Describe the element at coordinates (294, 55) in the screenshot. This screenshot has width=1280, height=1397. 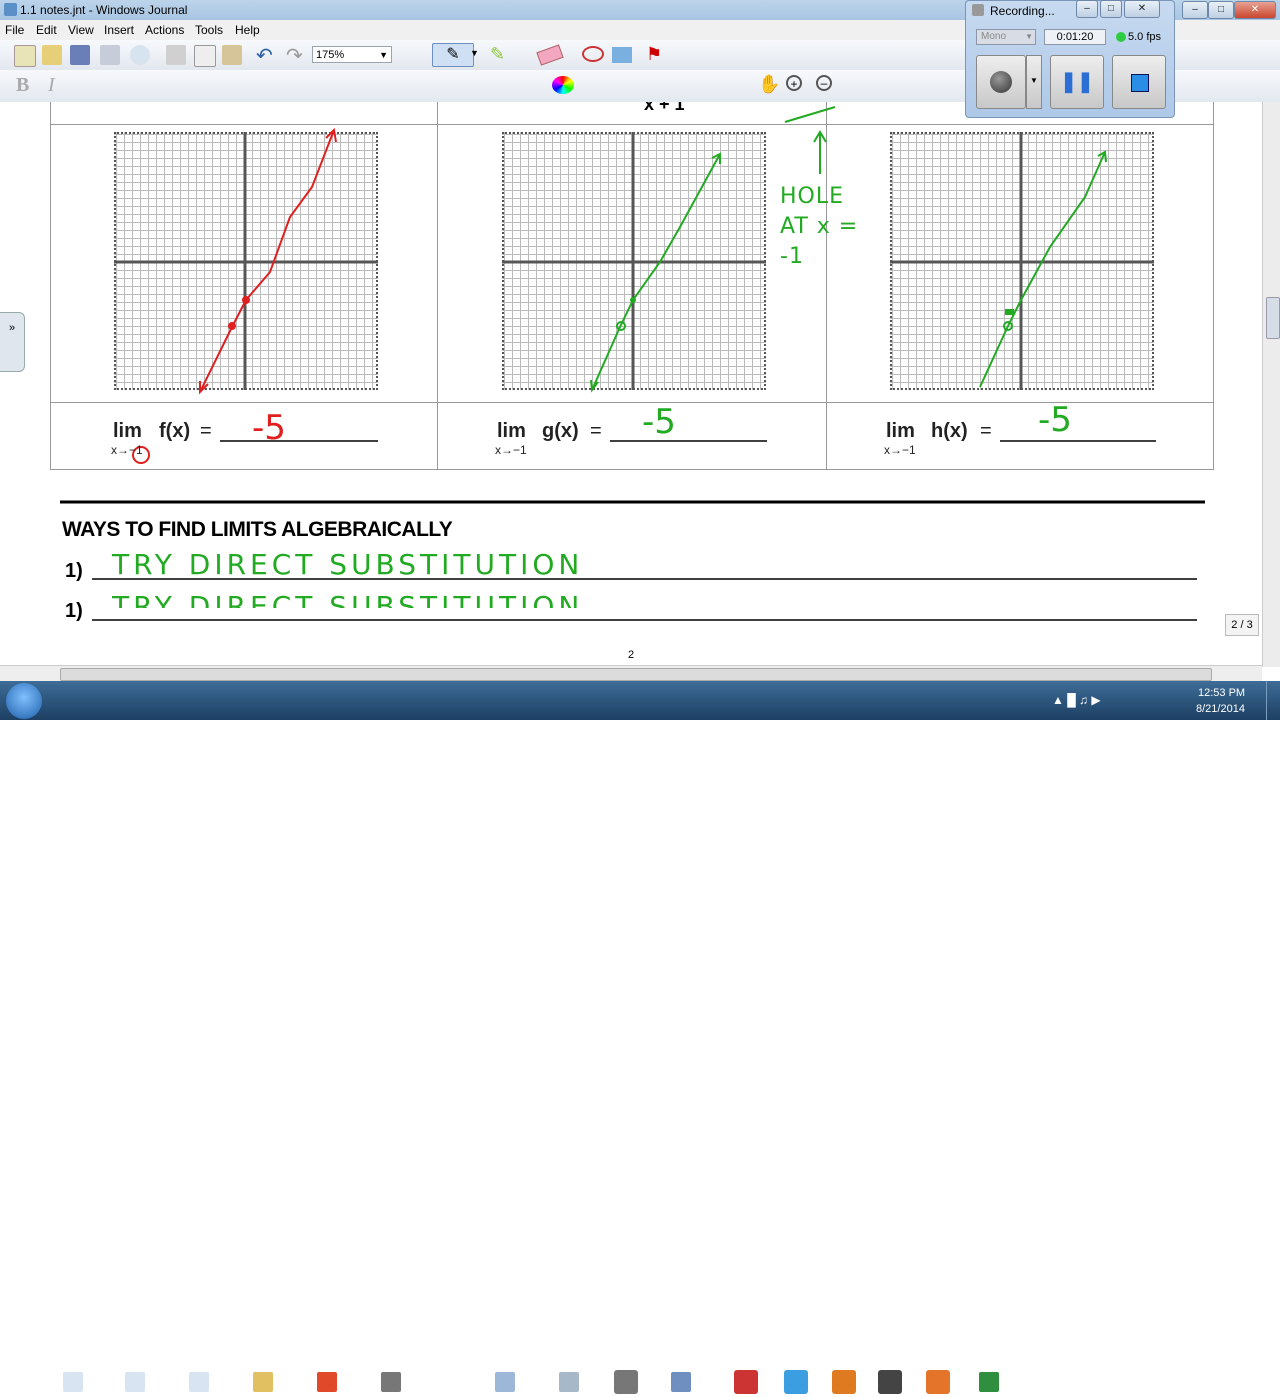
I see `redo-icon: ↷` at that location.